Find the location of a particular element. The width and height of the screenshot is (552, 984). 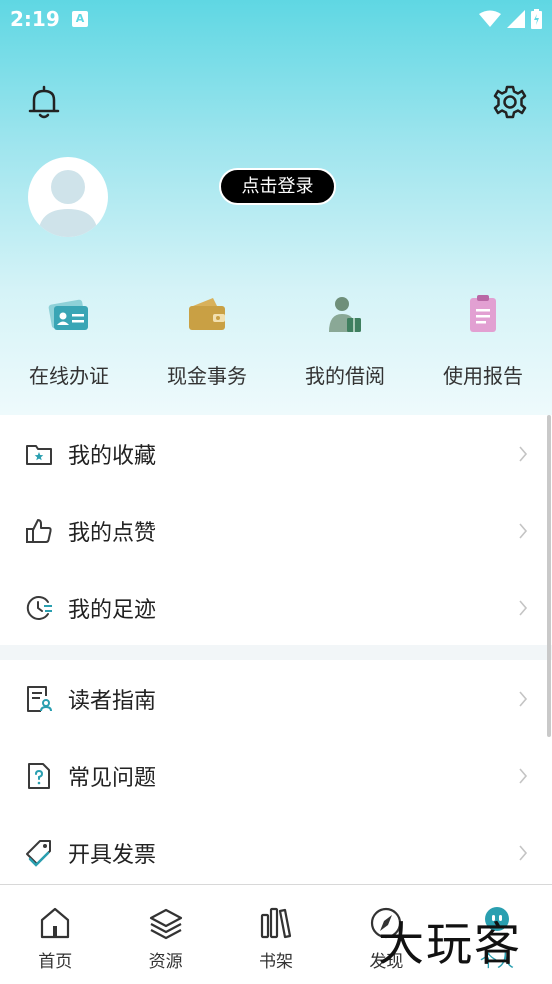

quick-action-cash: 现金事务 is located at coordinates (207, 345).